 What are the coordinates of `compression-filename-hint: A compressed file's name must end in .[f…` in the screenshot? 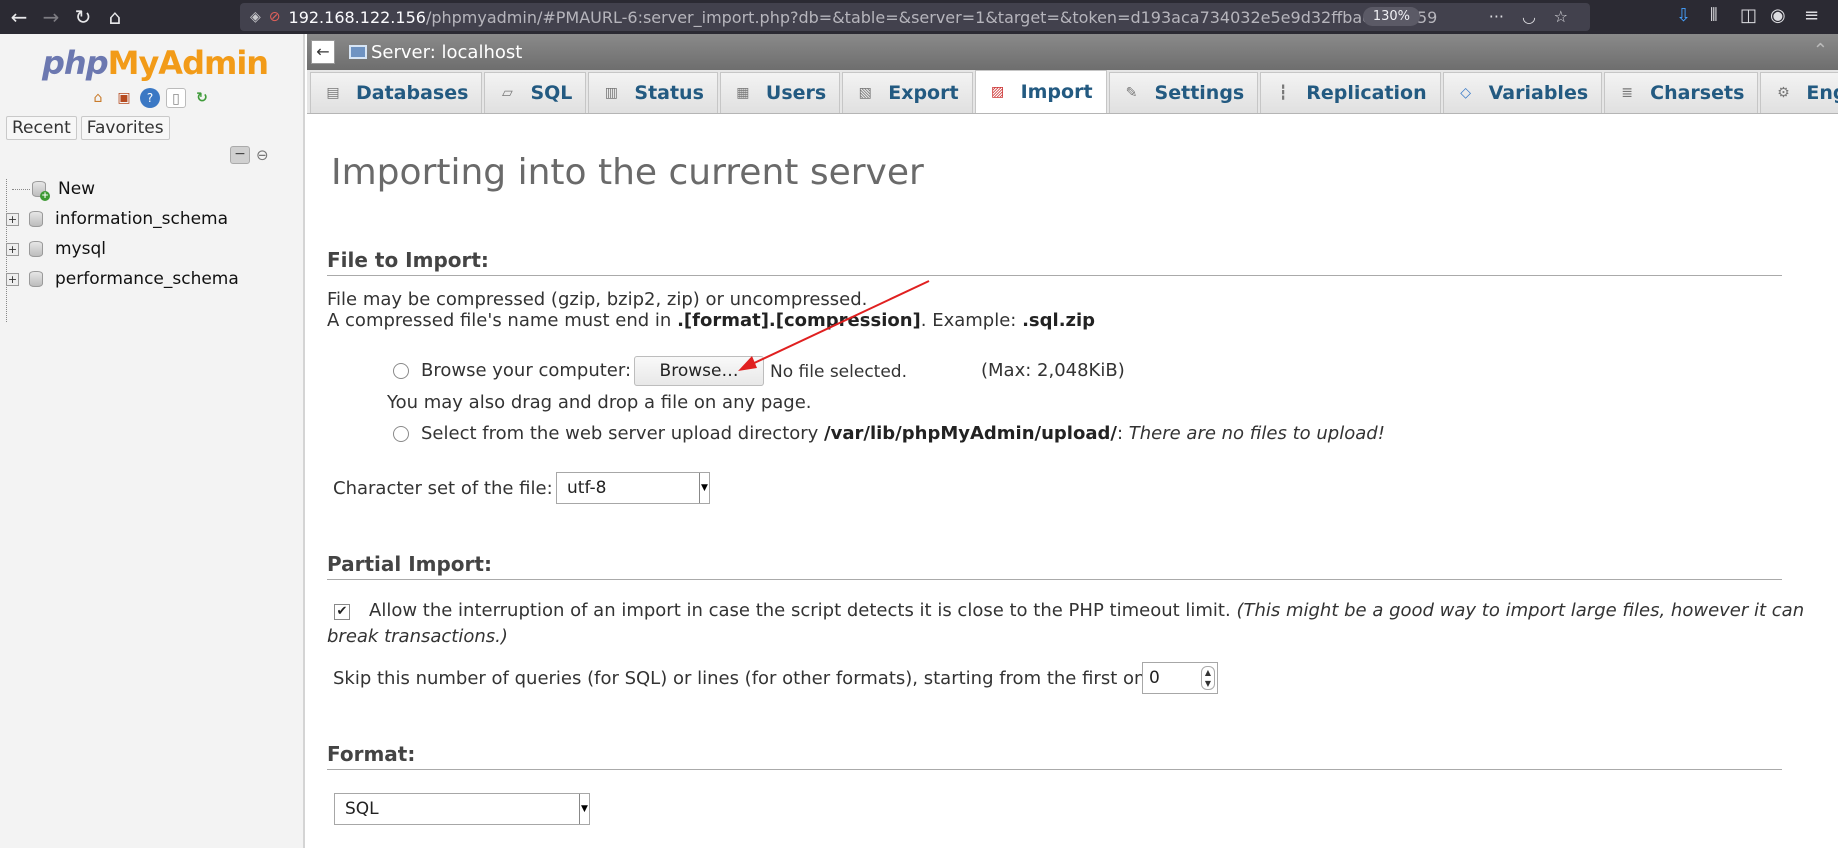 It's located at (711, 320).